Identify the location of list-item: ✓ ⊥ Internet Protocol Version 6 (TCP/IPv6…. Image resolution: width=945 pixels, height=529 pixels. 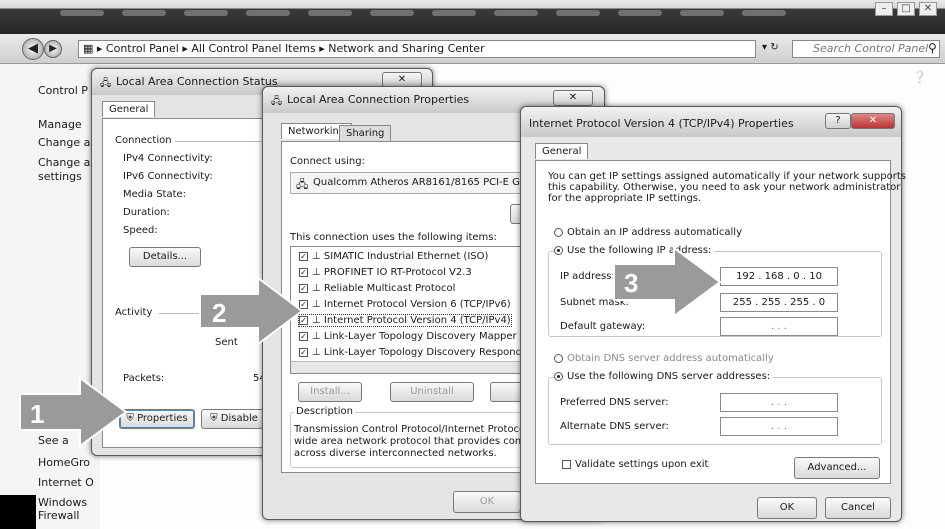
(405, 304).